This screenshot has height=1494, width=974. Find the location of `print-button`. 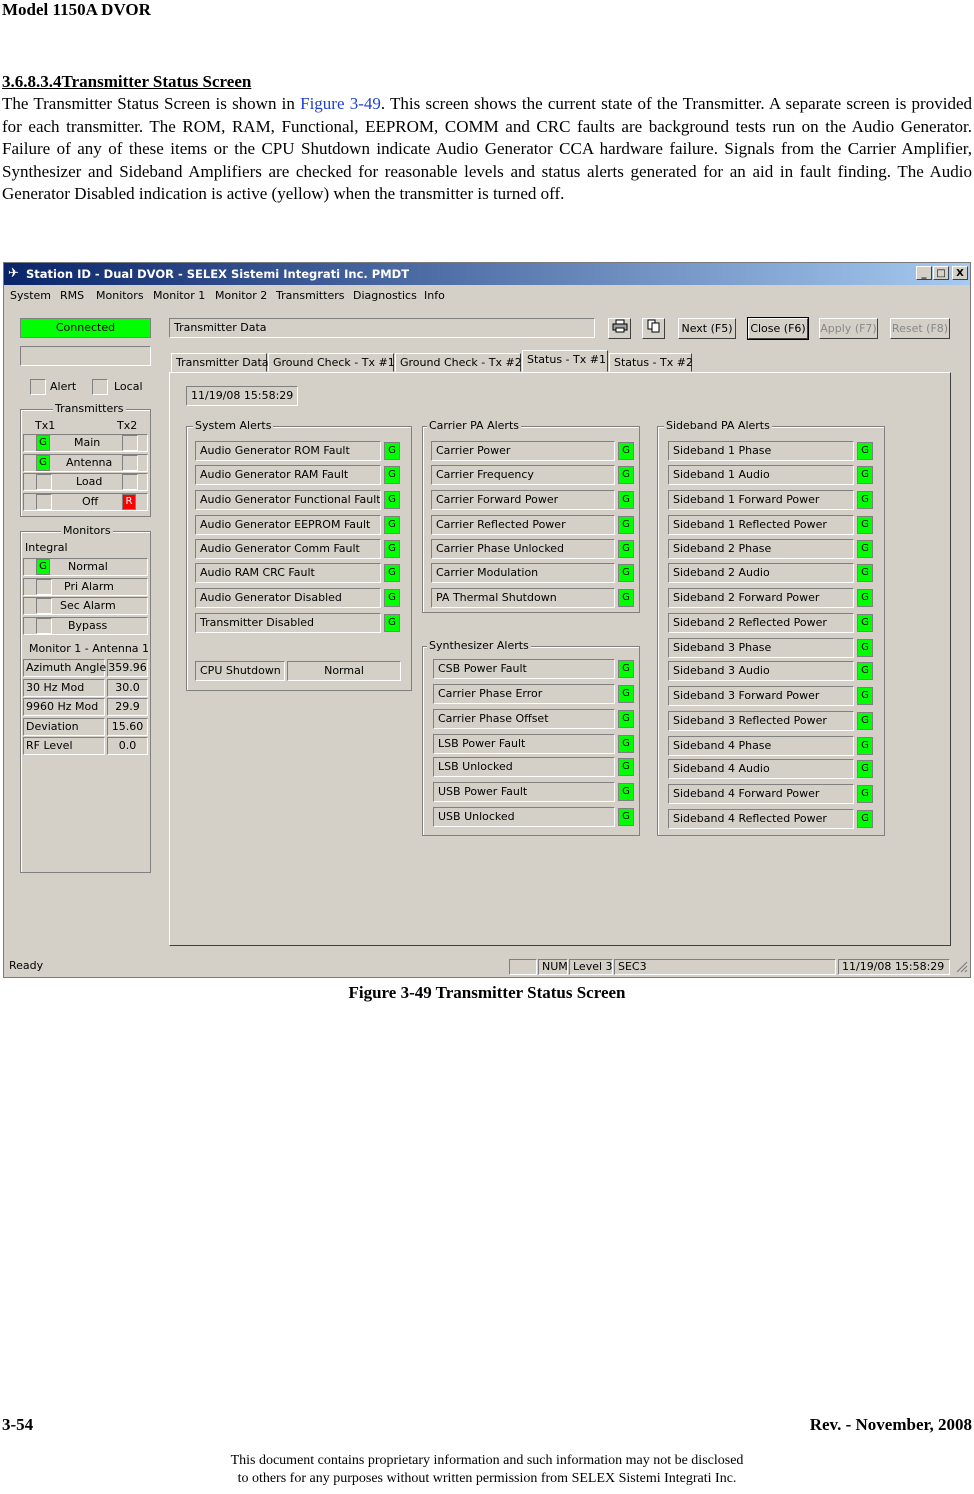

print-button is located at coordinates (619, 328).